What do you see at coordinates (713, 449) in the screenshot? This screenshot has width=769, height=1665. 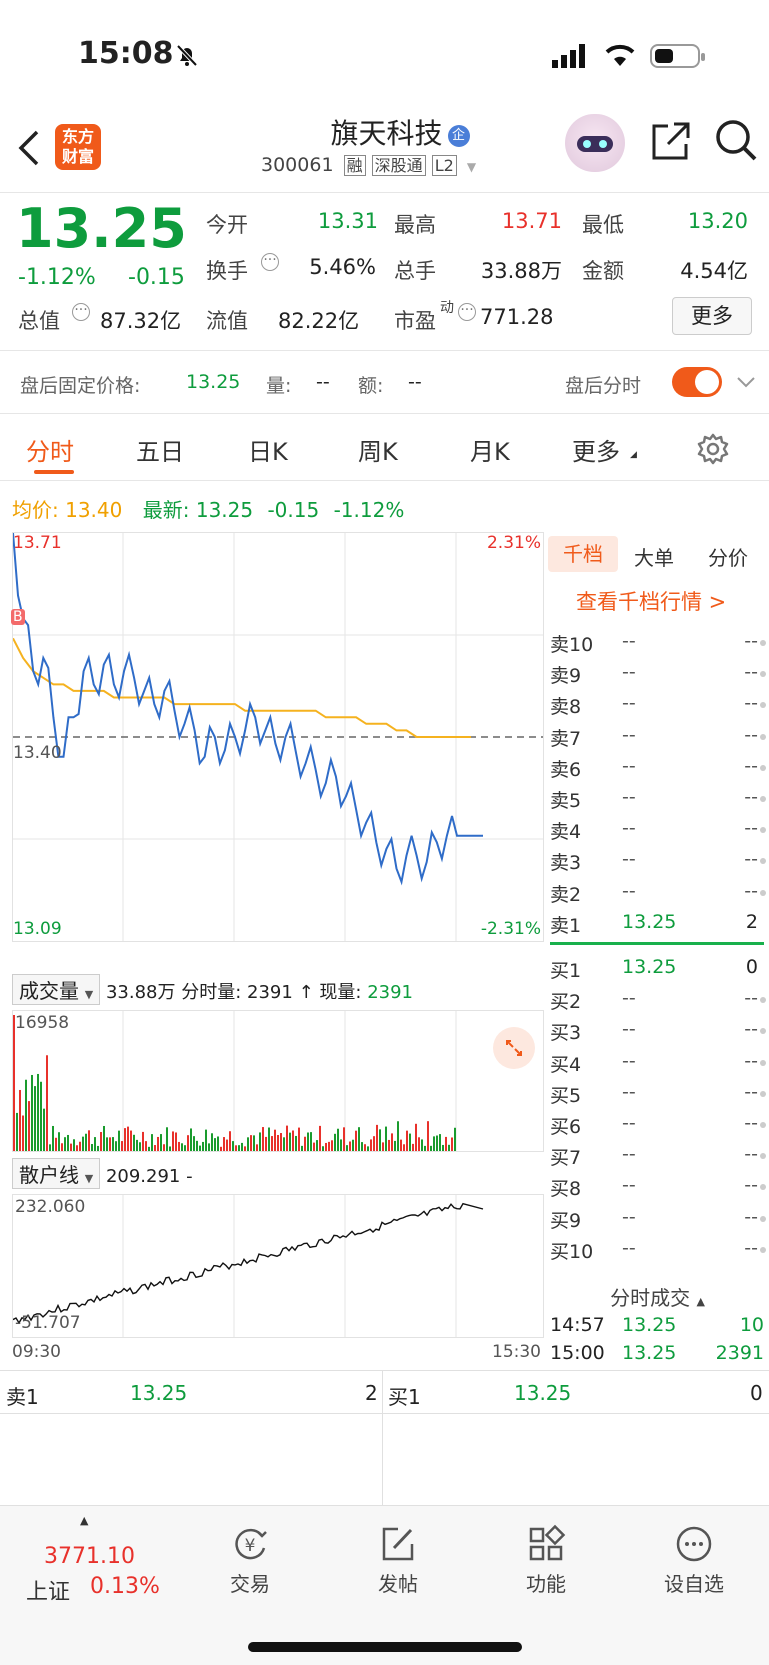 I see `settings-gear-icon` at bounding box center [713, 449].